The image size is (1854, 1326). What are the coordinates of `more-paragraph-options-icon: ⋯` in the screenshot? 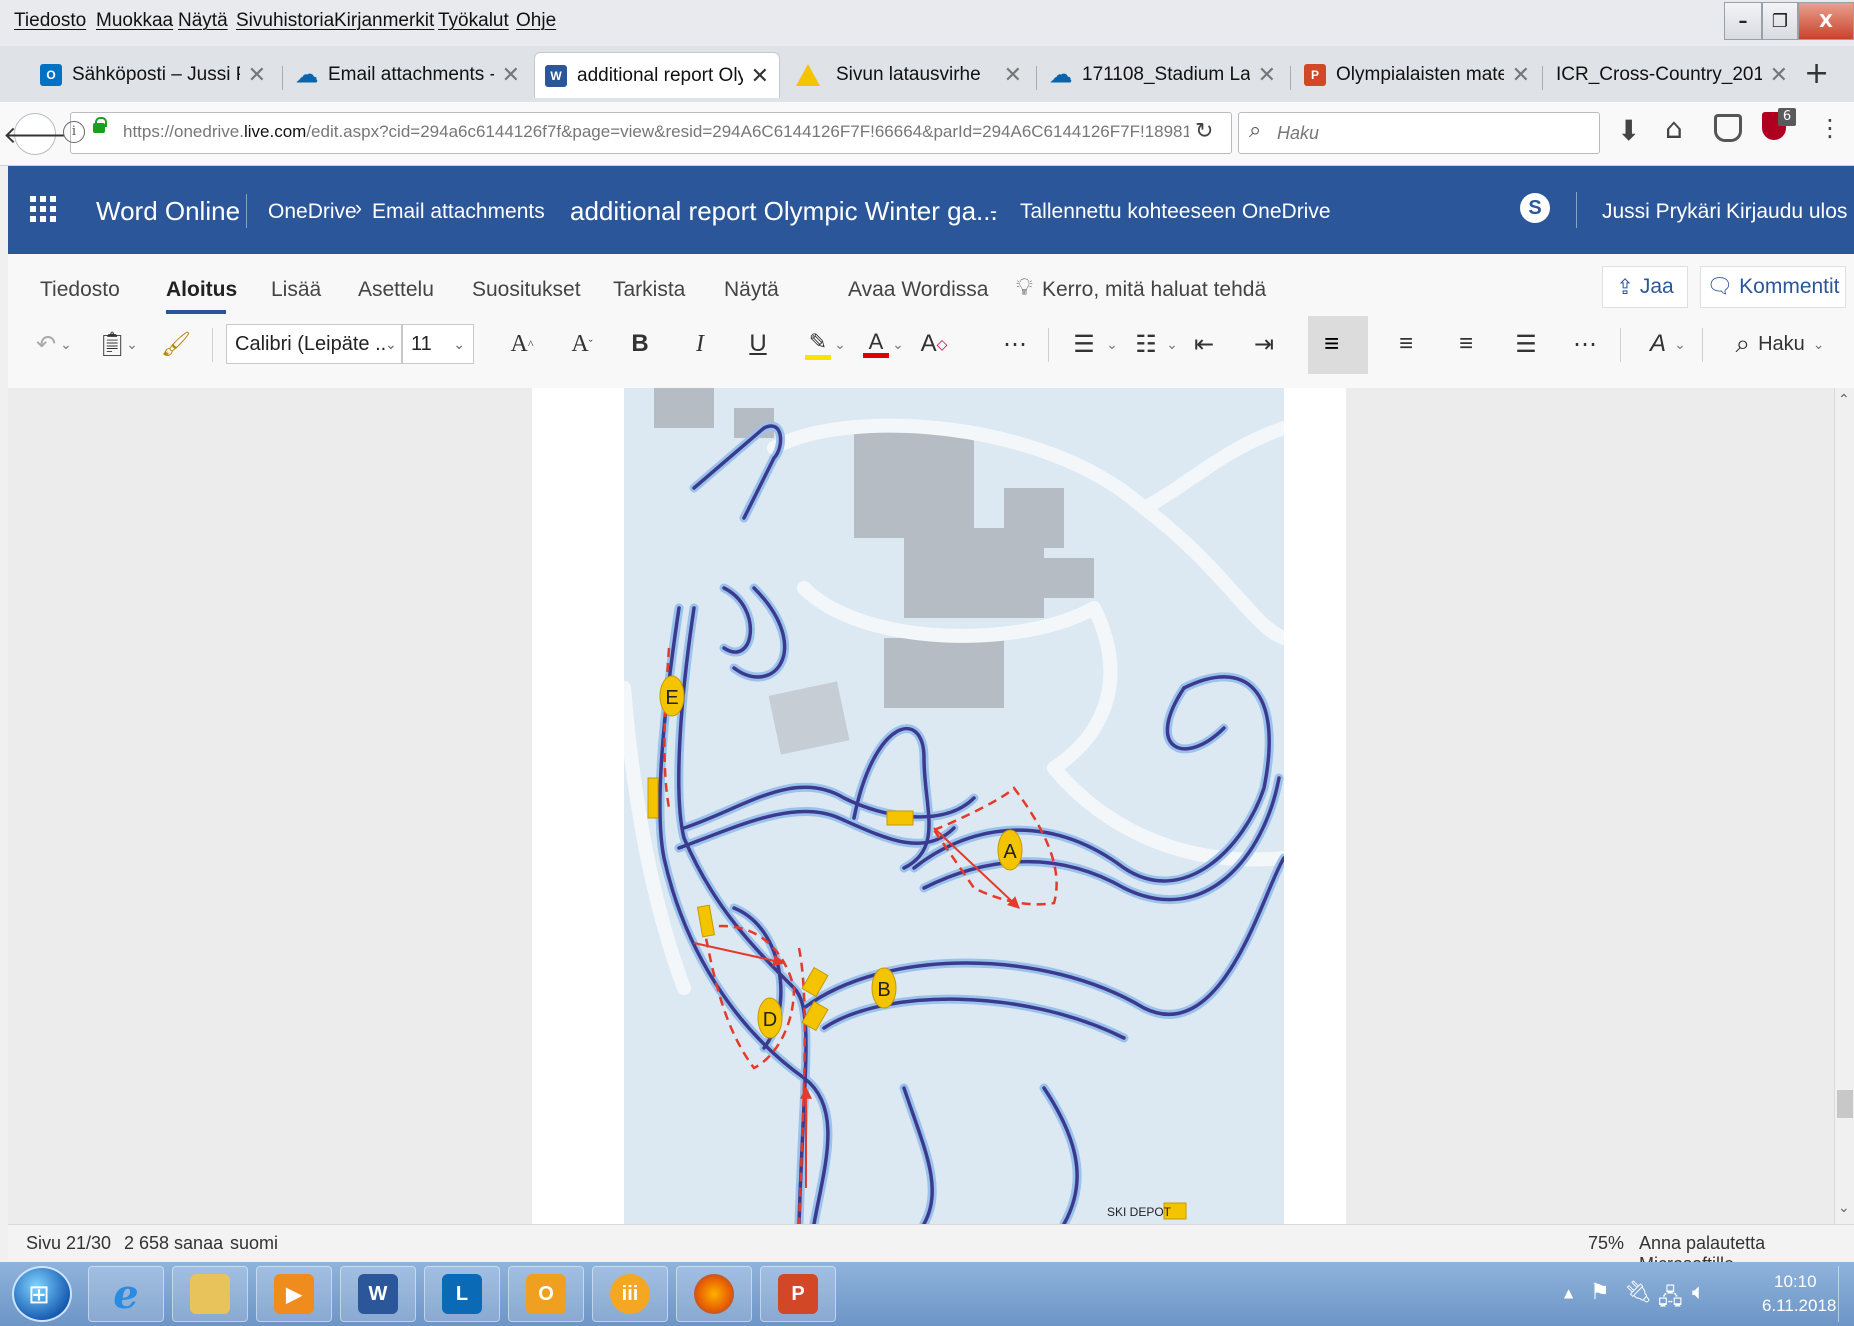 It's located at (1585, 344).